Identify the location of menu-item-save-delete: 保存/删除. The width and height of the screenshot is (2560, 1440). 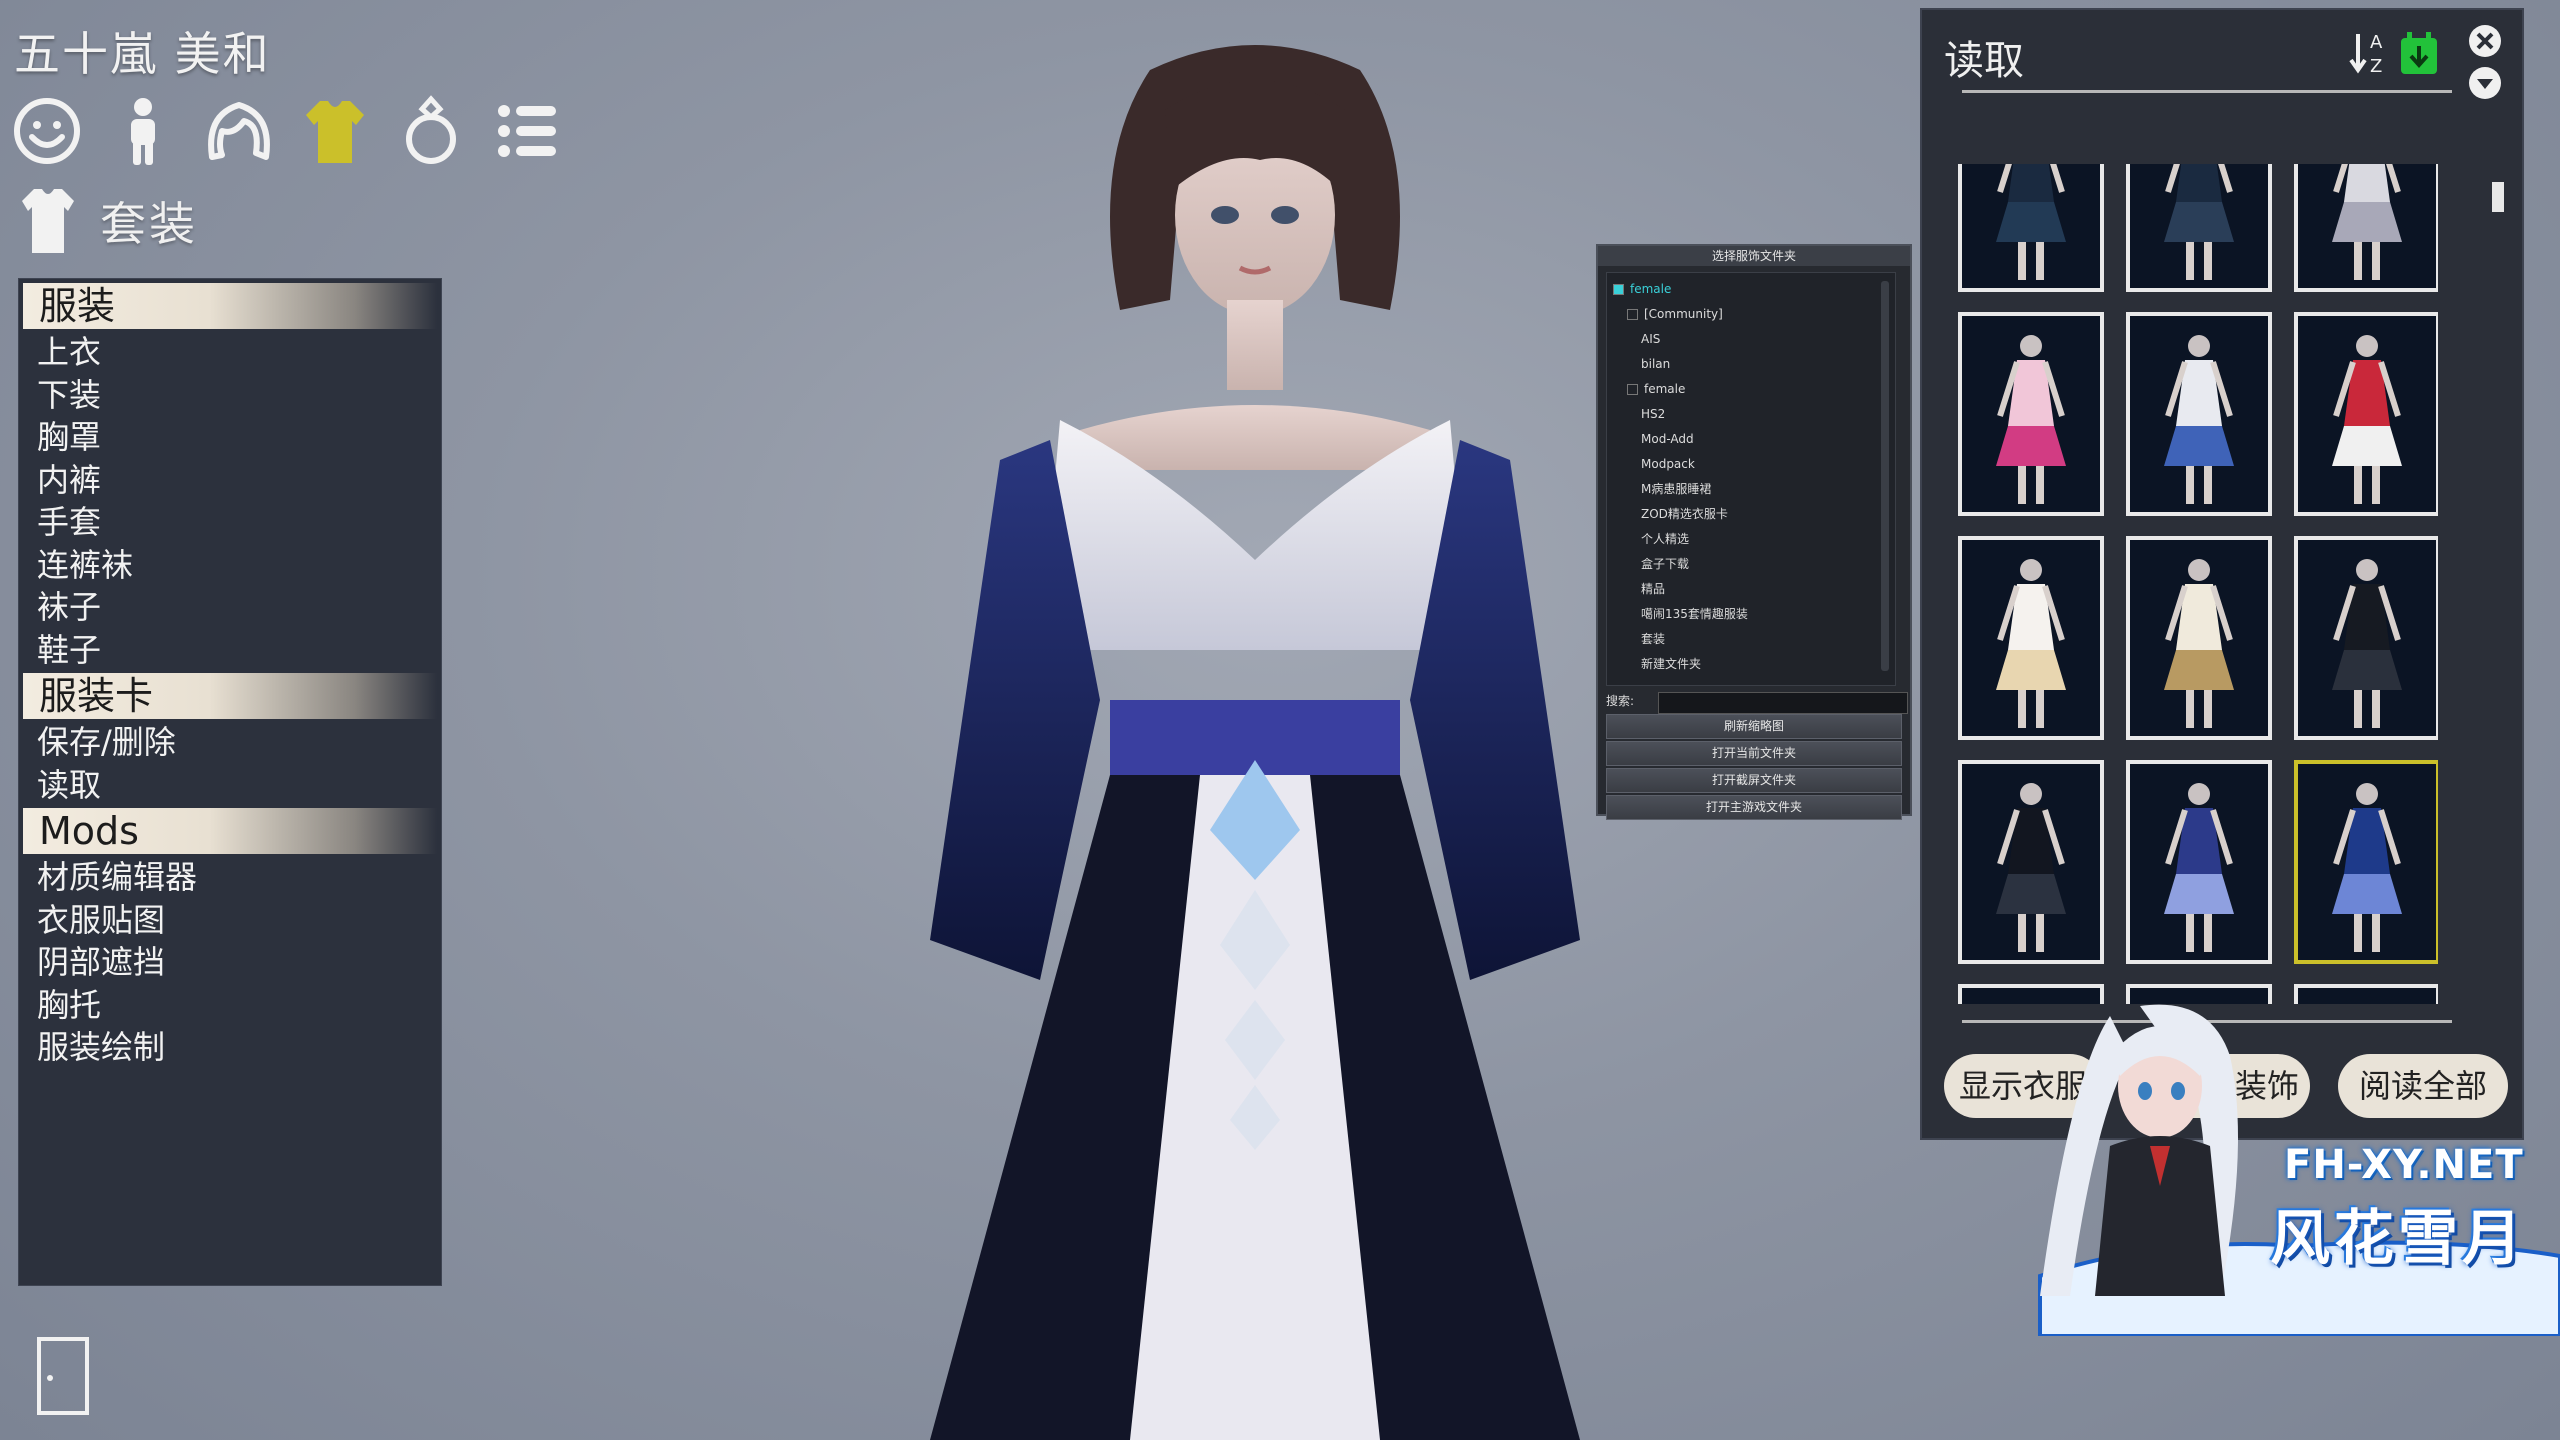
(230, 742).